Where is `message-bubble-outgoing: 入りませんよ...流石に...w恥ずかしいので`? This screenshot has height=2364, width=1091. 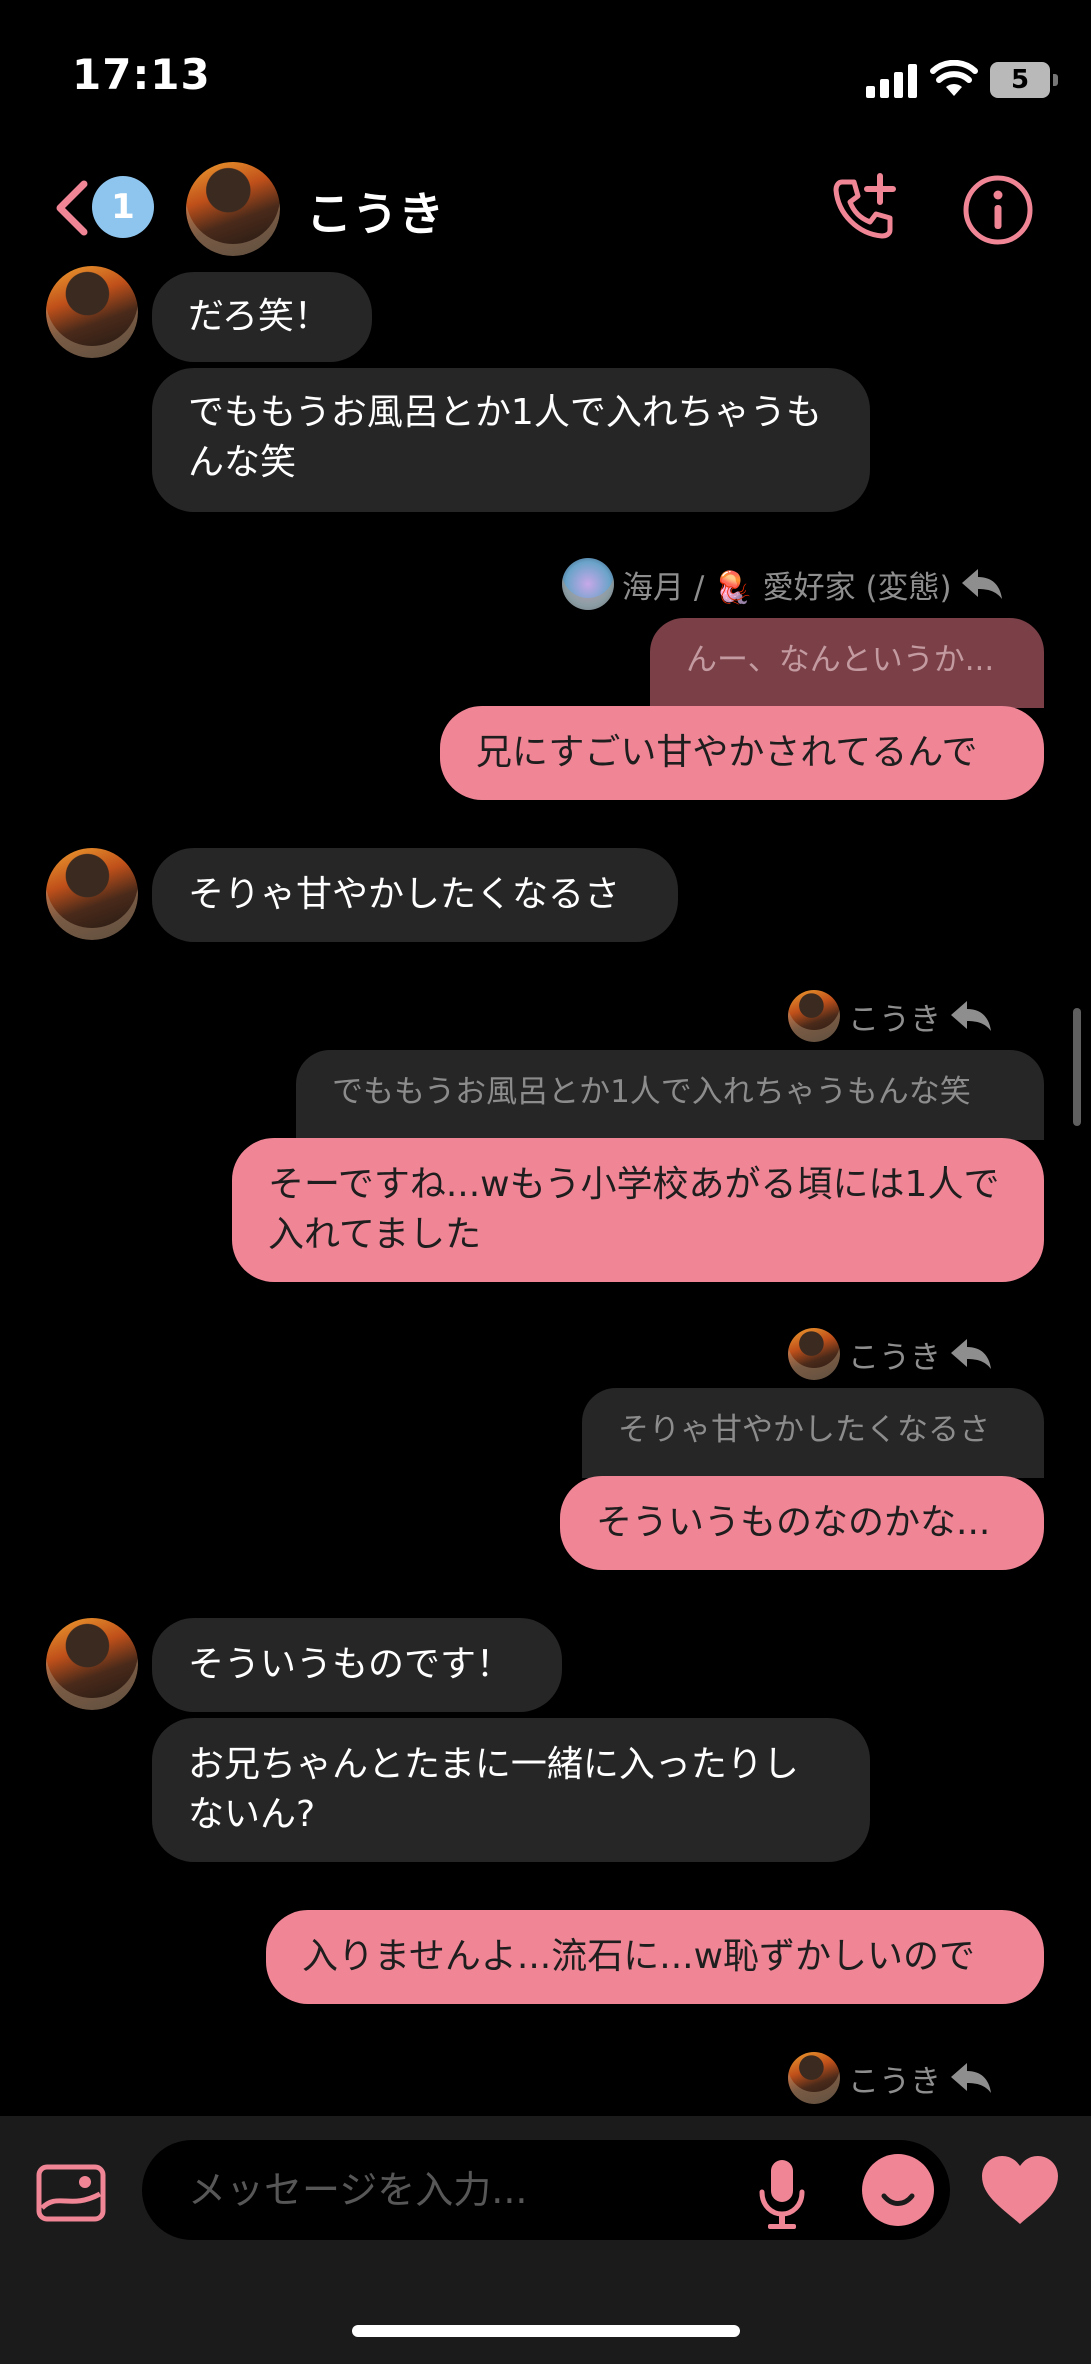 message-bubble-outgoing: 入りませんよ...流石に...w恥ずかしいので is located at coordinates (655, 1957).